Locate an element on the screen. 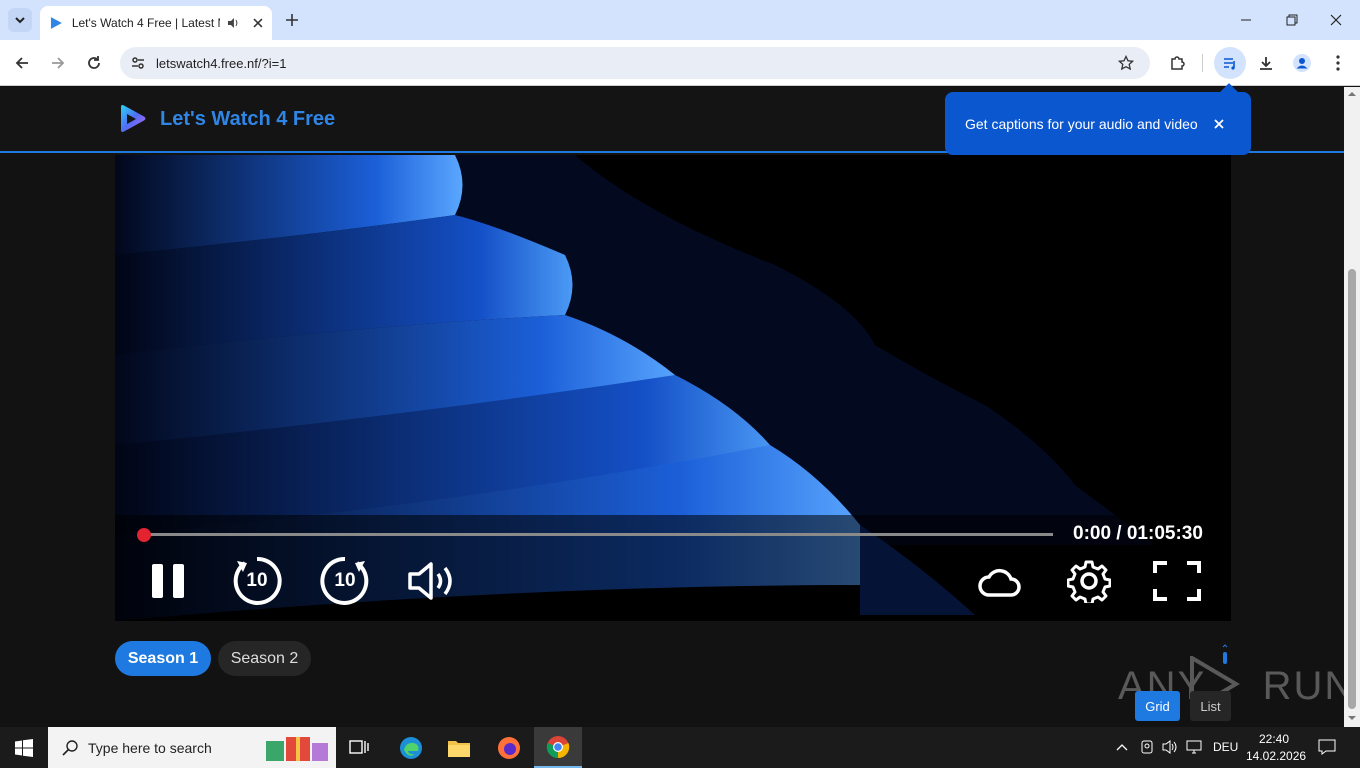 The height and width of the screenshot is (768, 1360). cast-button is located at coordinates (1000, 581).